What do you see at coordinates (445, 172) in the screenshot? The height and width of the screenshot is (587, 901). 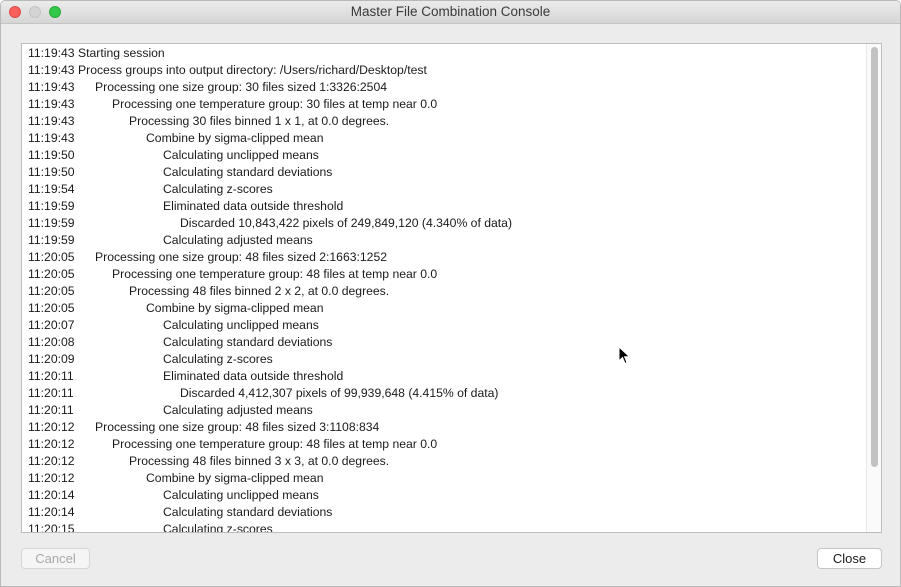 I see `log-line: 11:19:50 Calculating standard deviations` at bounding box center [445, 172].